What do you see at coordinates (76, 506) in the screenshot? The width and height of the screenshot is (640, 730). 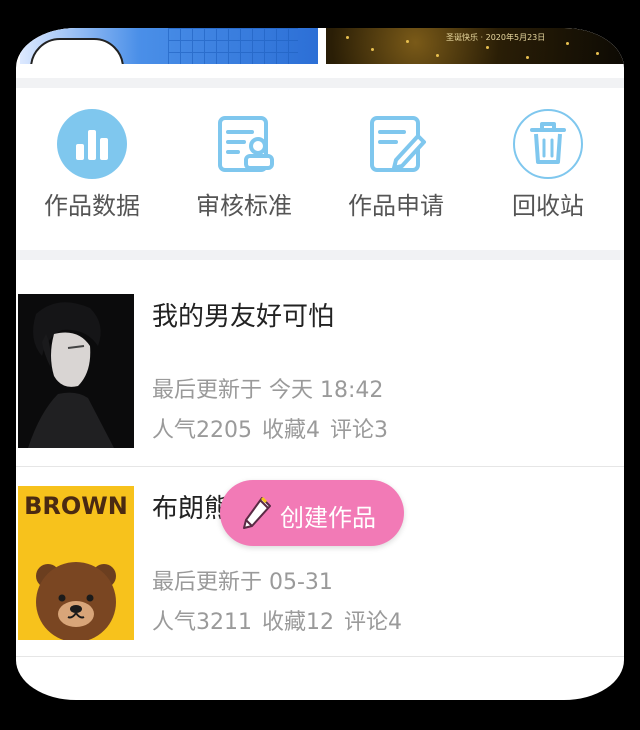 I see `cover-brand-text: BROWN` at bounding box center [76, 506].